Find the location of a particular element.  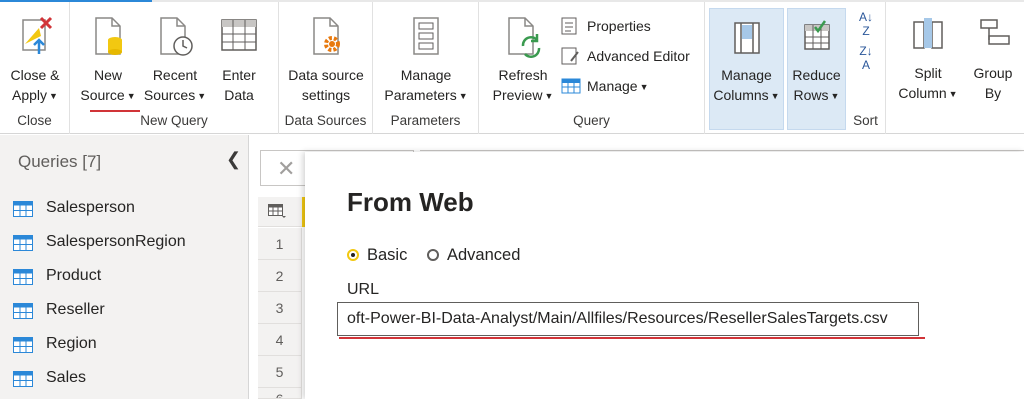

row-number: 3 is located at coordinates (280, 308).